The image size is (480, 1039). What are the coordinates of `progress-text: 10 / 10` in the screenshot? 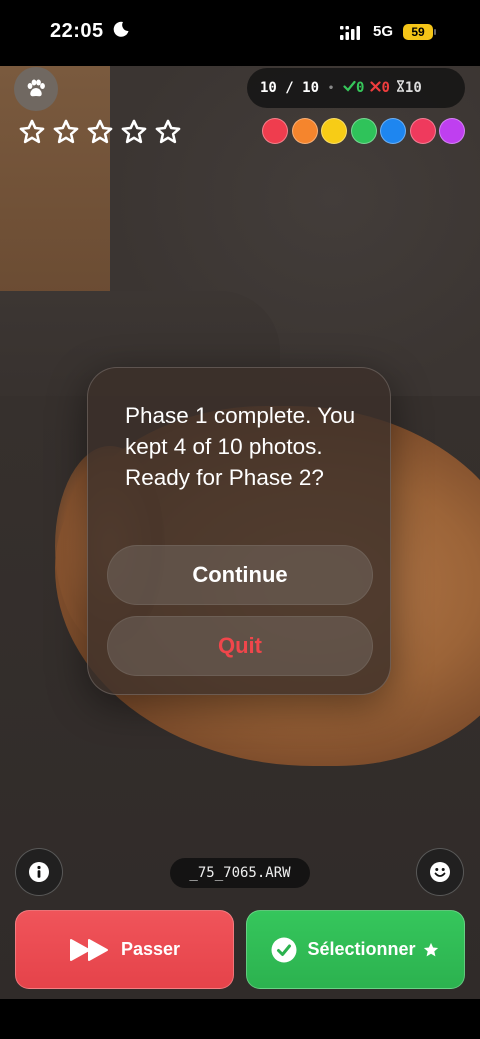 It's located at (290, 88).